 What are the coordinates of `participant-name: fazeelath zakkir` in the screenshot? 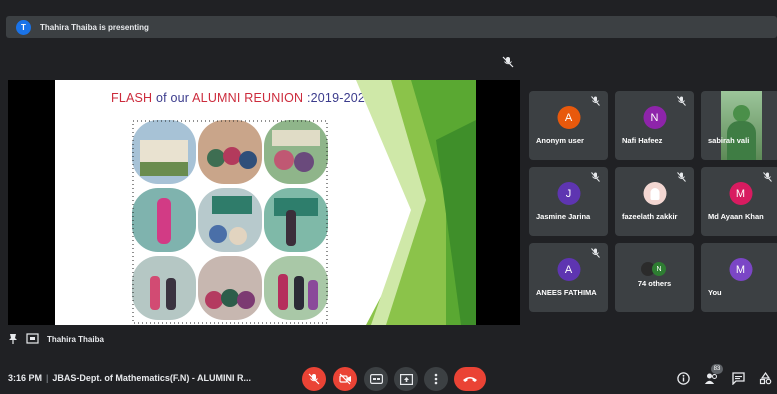 It's located at (650, 216).